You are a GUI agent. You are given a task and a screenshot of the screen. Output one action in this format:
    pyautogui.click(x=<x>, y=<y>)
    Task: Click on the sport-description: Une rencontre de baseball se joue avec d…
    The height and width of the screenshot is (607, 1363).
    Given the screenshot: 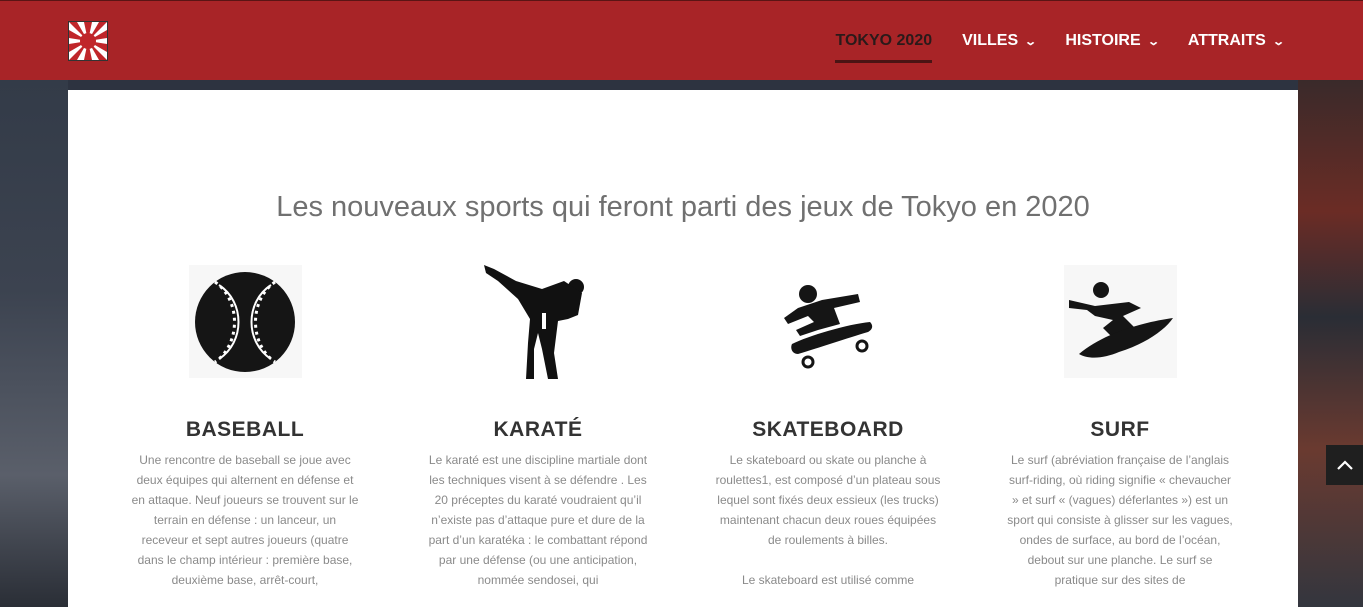 What is the action you would take?
    pyautogui.click(x=245, y=520)
    